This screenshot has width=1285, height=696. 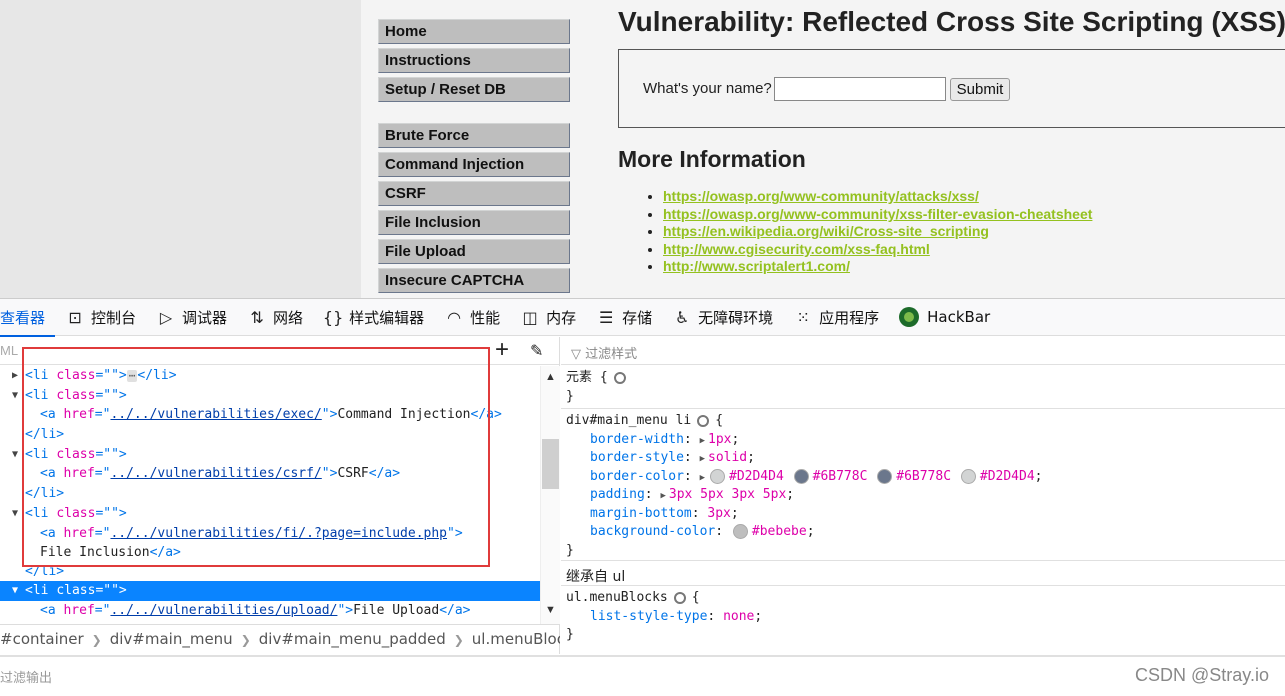 I want to click on tab-performance: ◠ 性能, so click(x=472, y=317).